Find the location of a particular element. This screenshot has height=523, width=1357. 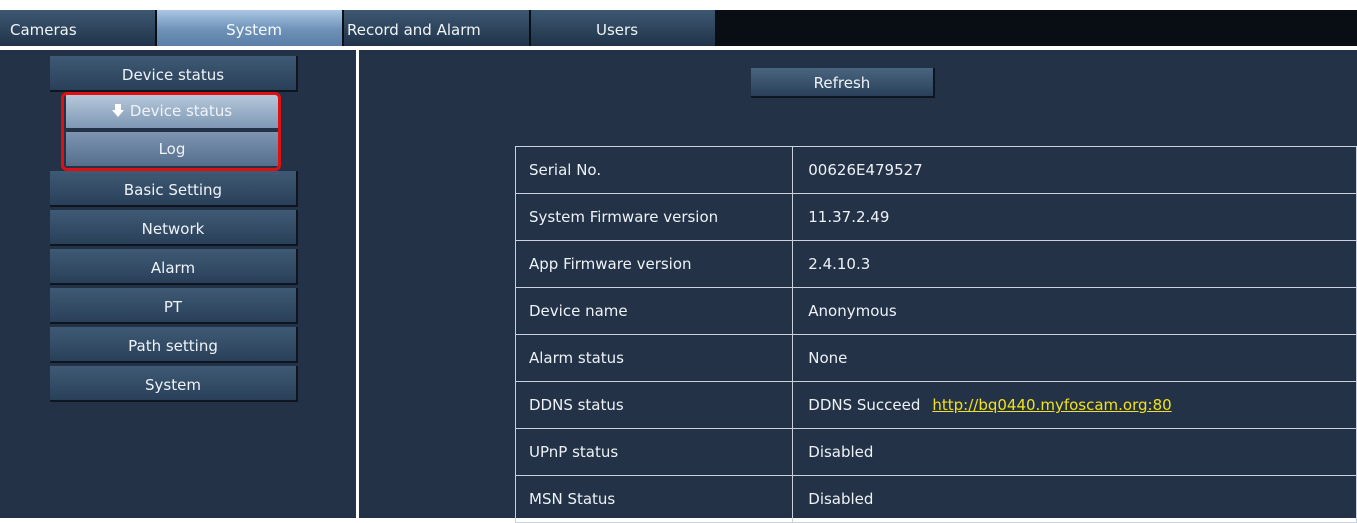

row-label: Serial No. is located at coordinates (654, 170).